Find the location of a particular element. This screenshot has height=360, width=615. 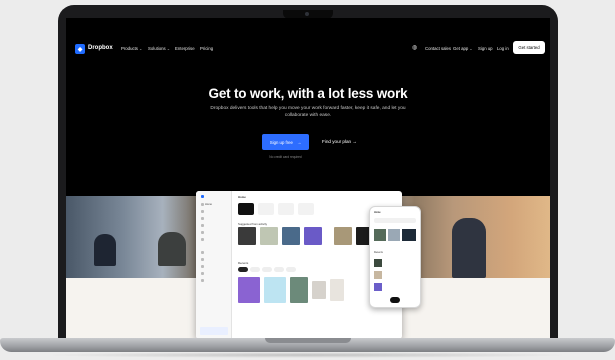

nav-log-in: Log in is located at coordinates (503, 48).